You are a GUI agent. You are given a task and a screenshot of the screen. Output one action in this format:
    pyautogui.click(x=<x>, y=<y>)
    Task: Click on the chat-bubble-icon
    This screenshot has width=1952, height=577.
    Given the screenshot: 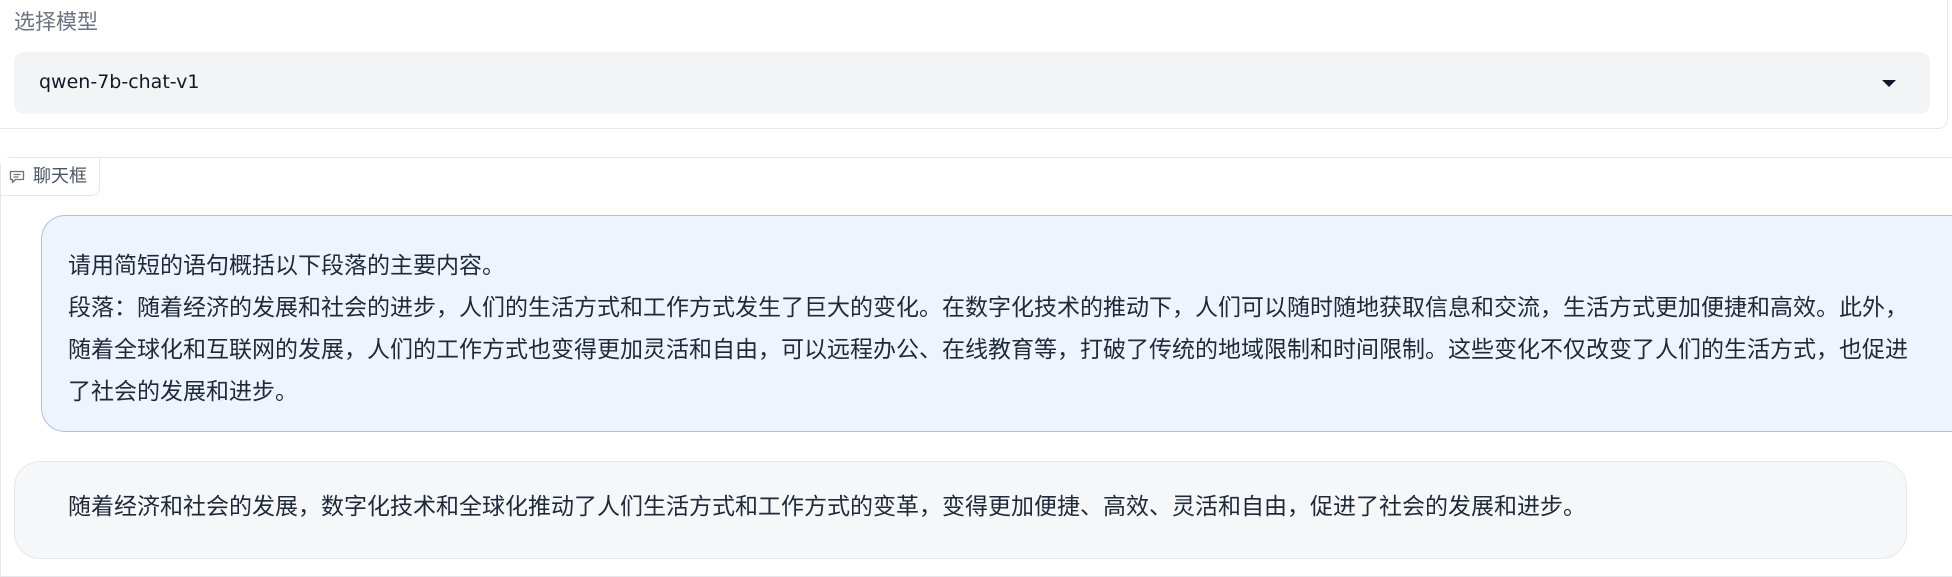 What is the action you would take?
    pyautogui.click(x=17, y=176)
    